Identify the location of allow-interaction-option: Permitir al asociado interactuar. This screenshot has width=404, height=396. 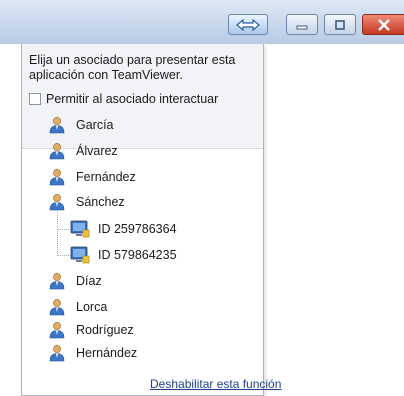
(123, 99).